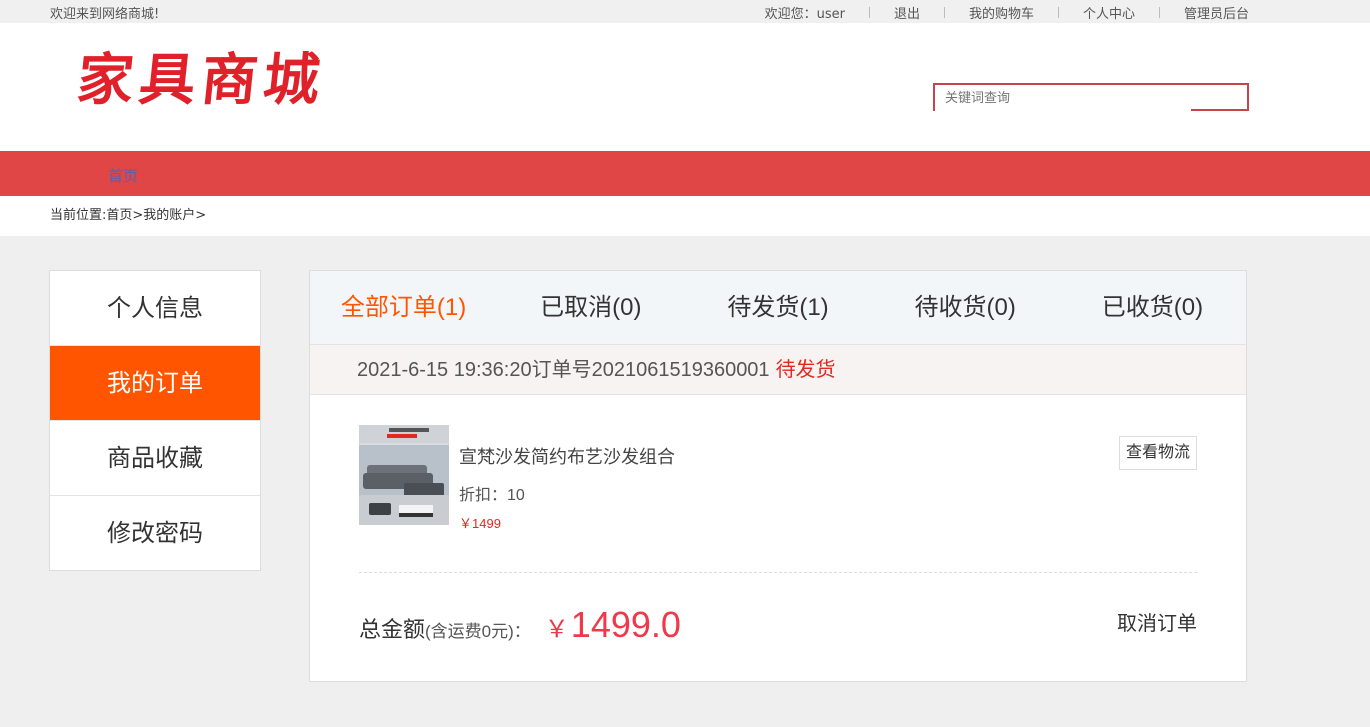 The image size is (1370, 727). I want to click on sidebar-item-my-orders: 我的订单, so click(155, 383).